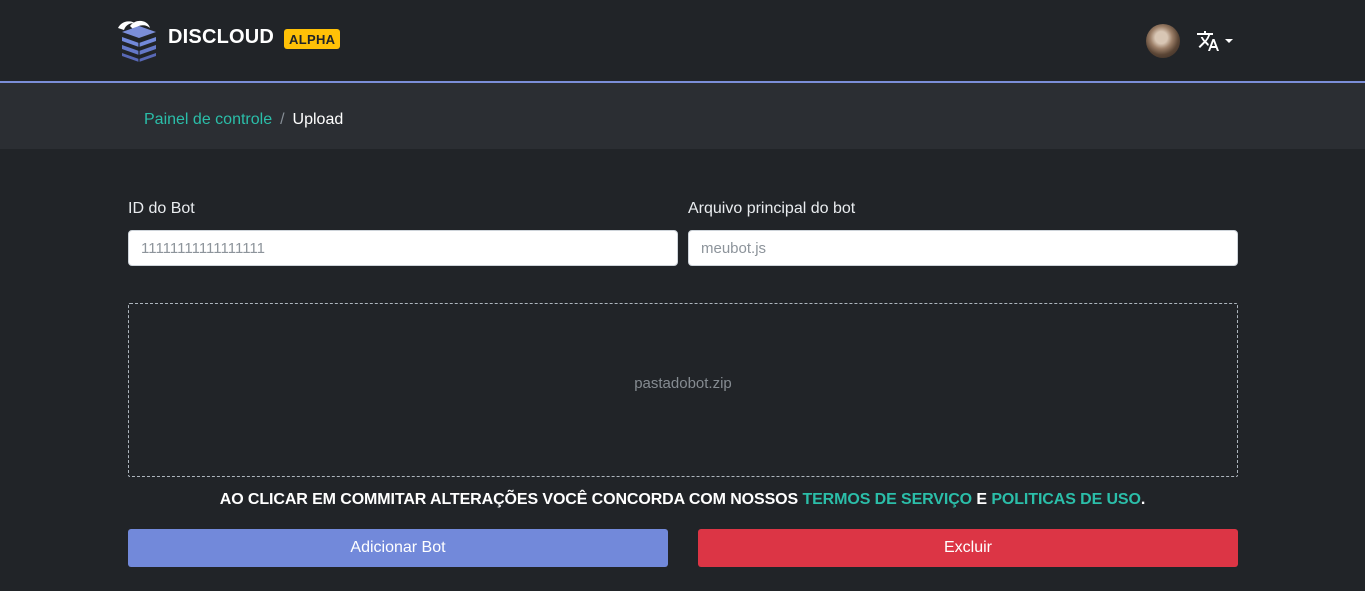 The image size is (1365, 591). I want to click on language-dropdown, so click(1215, 41).